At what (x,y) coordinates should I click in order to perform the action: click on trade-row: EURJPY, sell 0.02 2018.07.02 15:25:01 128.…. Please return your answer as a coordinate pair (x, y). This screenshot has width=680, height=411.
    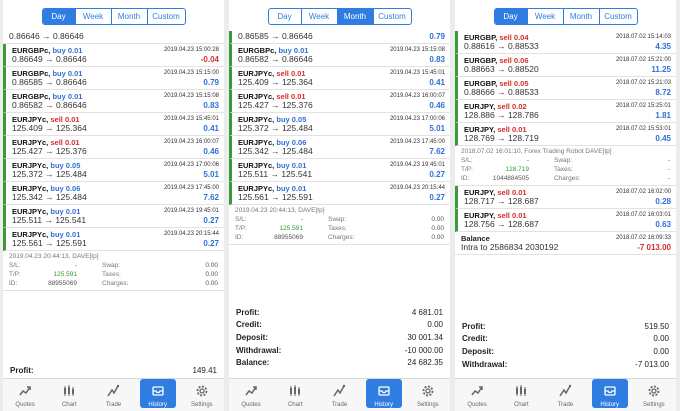
    Looking at the image, I should click on (565, 111).